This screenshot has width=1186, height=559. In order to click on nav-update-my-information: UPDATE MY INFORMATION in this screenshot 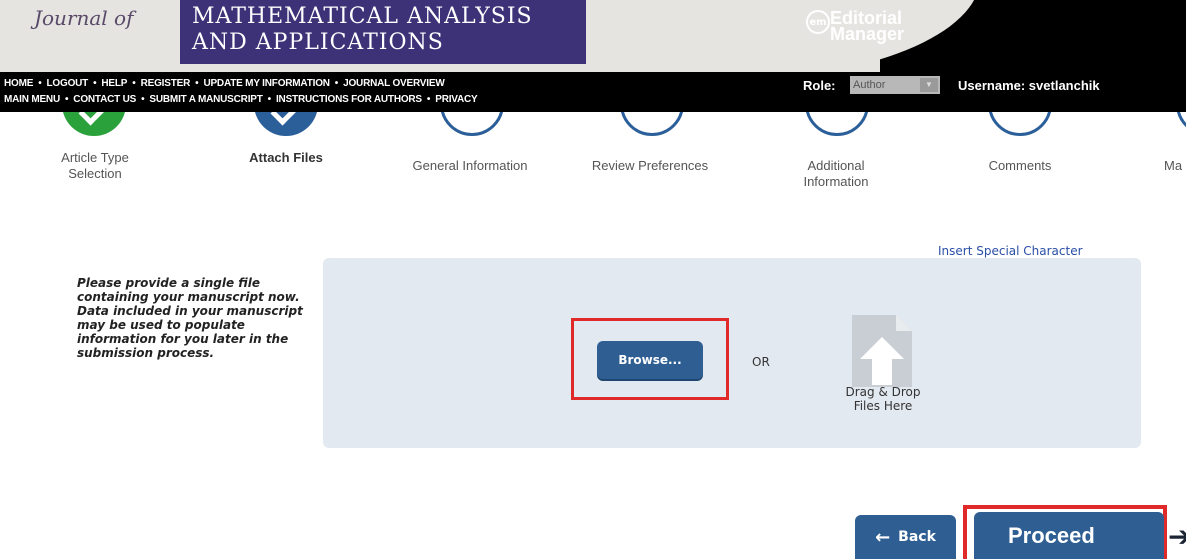, I will do `click(266, 83)`.